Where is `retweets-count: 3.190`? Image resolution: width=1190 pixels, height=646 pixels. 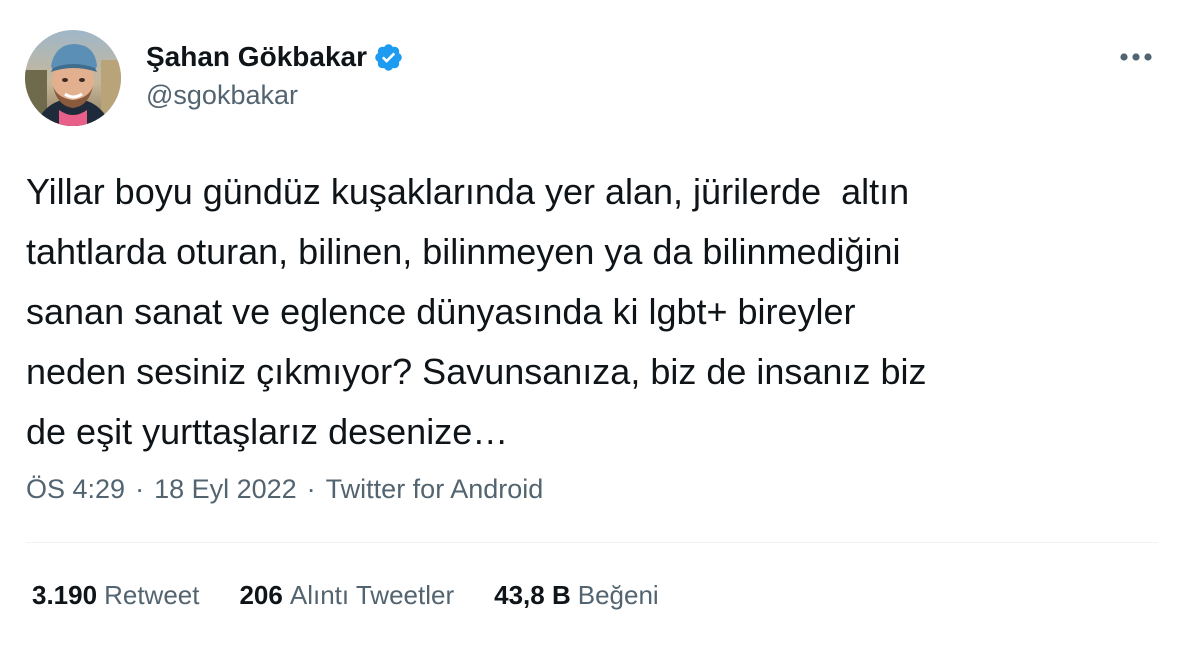 retweets-count: 3.190 is located at coordinates (65, 595).